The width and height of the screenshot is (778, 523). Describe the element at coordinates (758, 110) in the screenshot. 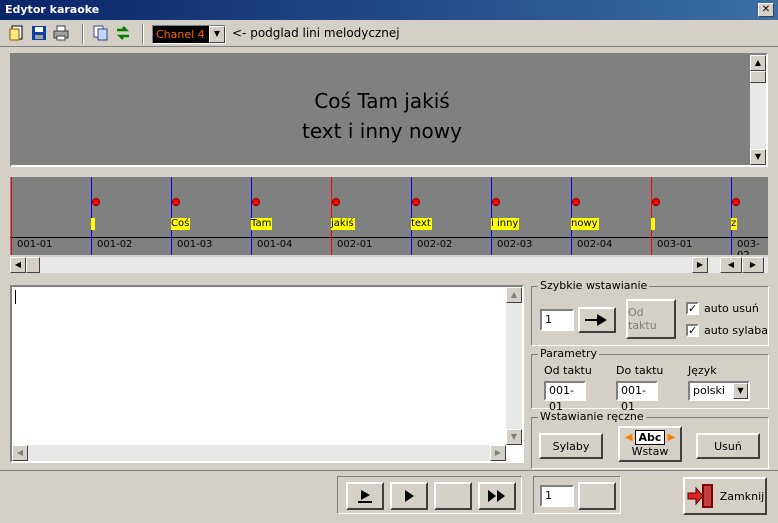

I see `preview-scrollbar: ▲ ▼` at that location.